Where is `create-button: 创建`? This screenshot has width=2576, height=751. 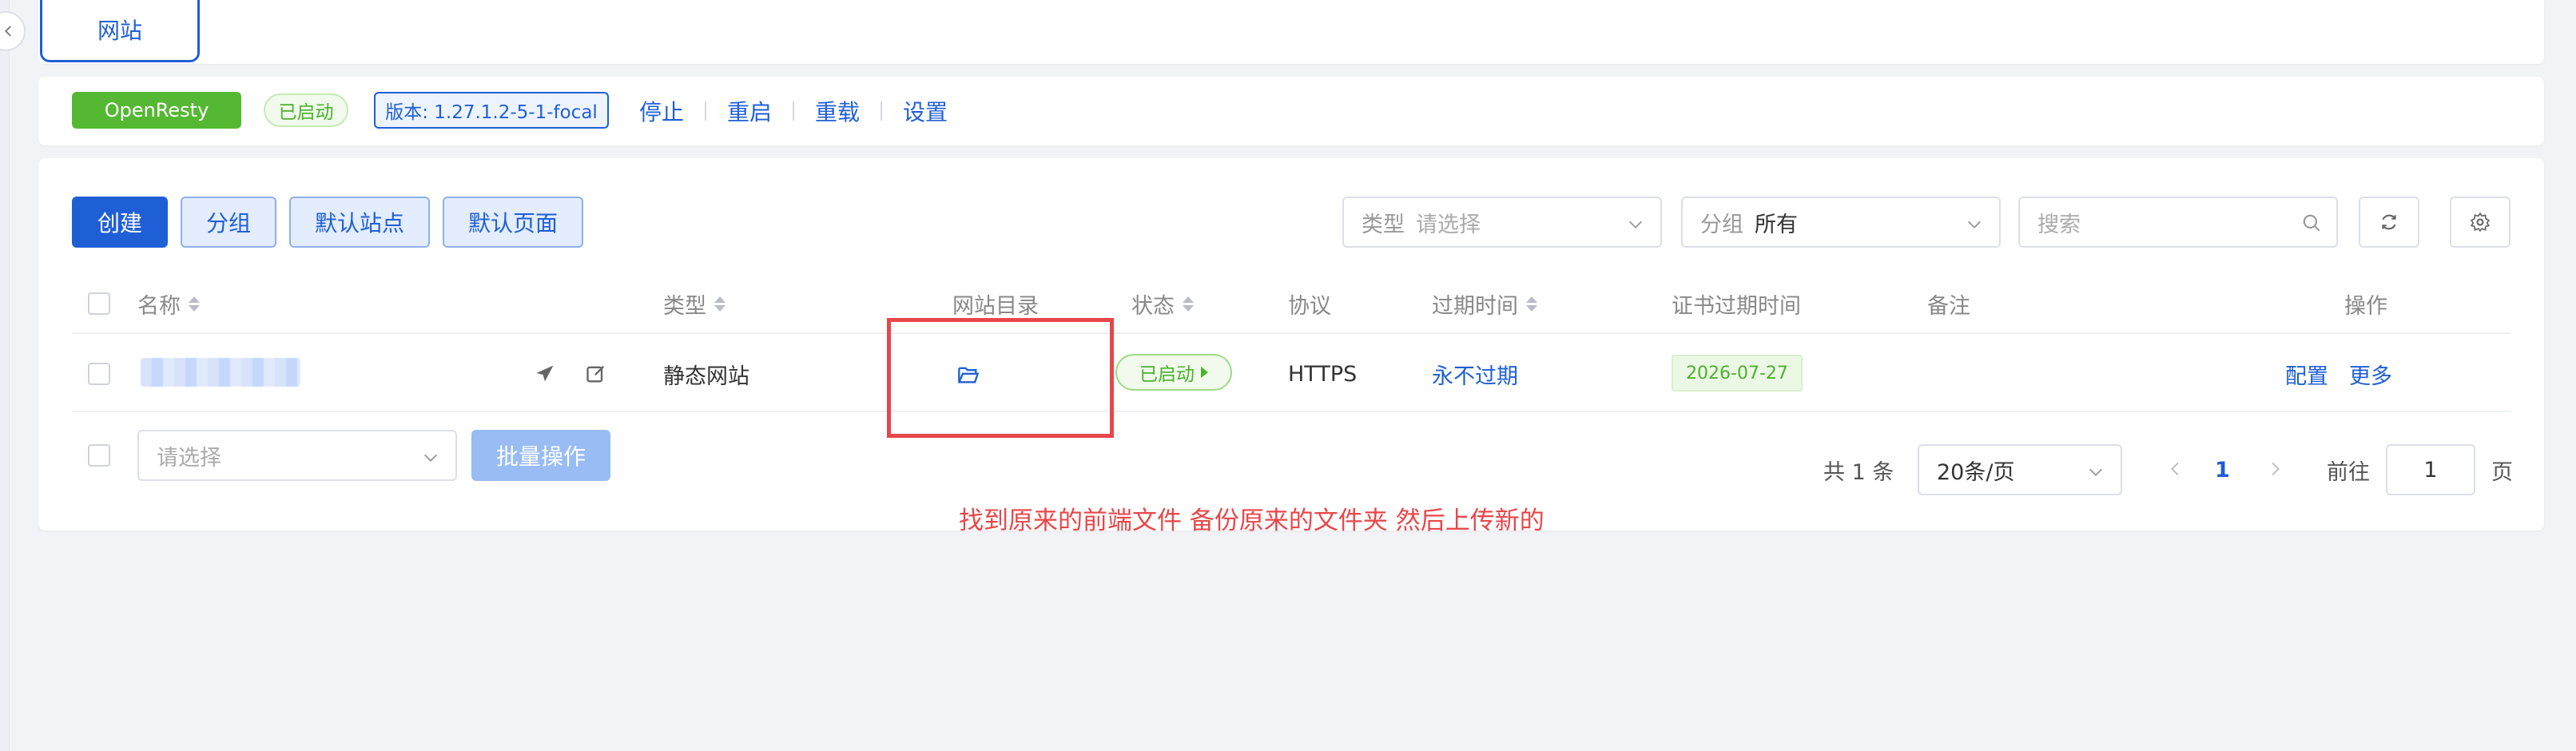 create-button: 创建 is located at coordinates (120, 222).